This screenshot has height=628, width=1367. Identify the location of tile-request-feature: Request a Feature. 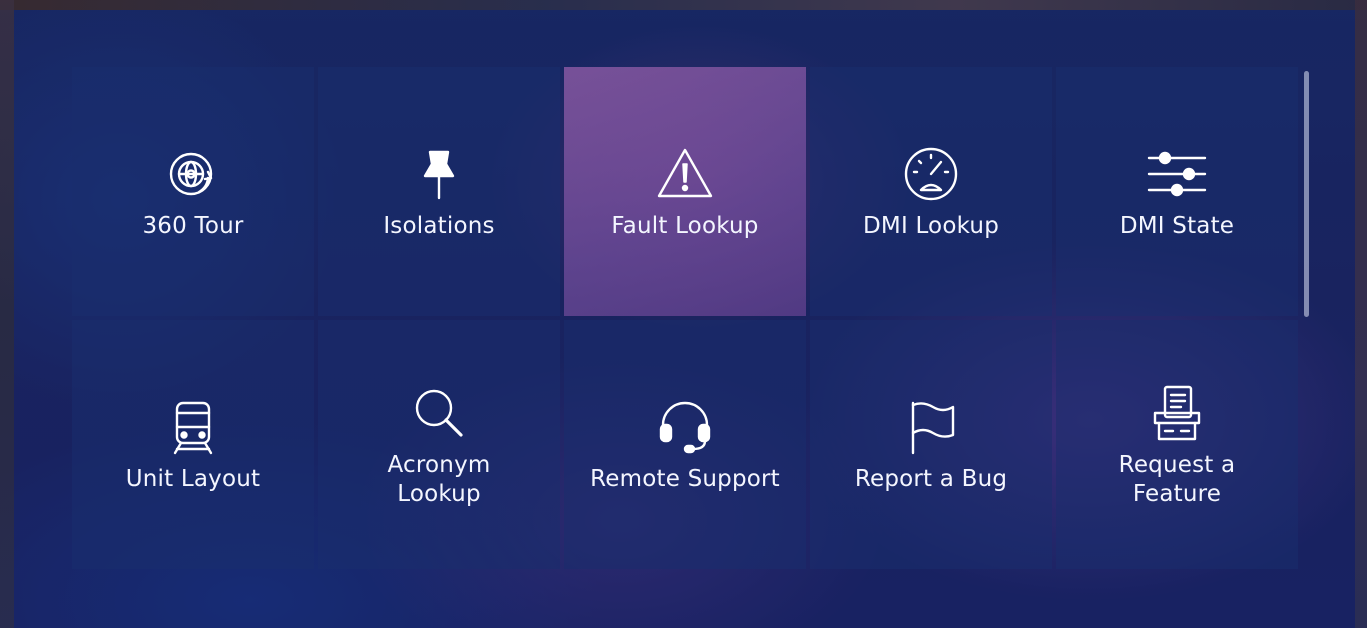
(1177, 444).